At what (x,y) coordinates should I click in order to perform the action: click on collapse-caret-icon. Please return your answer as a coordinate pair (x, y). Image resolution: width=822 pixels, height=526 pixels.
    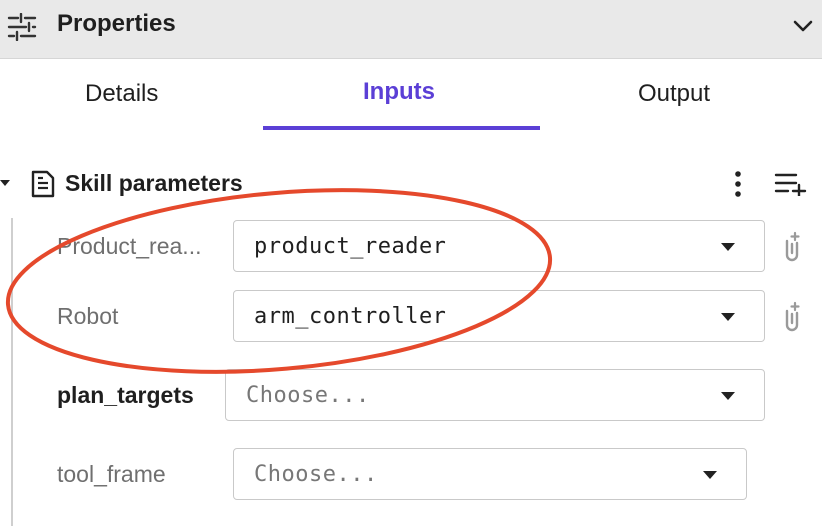
    Looking at the image, I should click on (5, 183).